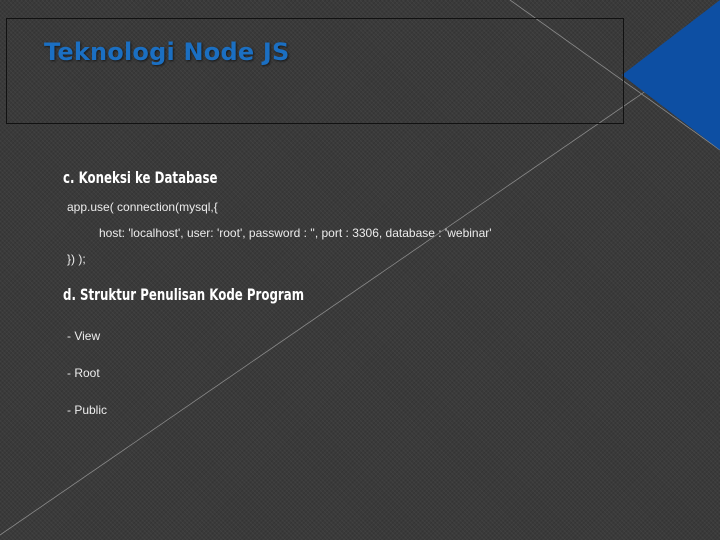 This screenshot has height=540, width=720. What do you see at coordinates (167, 52) in the screenshot?
I see `slide-title: Teknologi Node JS` at bounding box center [167, 52].